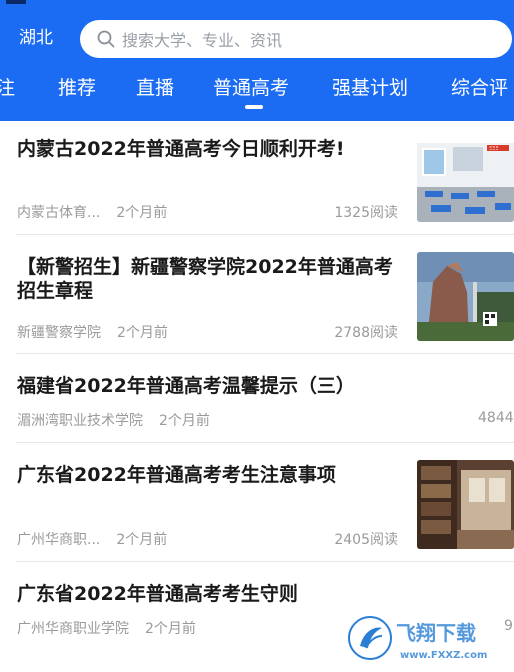  I want to click on article-reads: 2788阅读, so click(366, 333).